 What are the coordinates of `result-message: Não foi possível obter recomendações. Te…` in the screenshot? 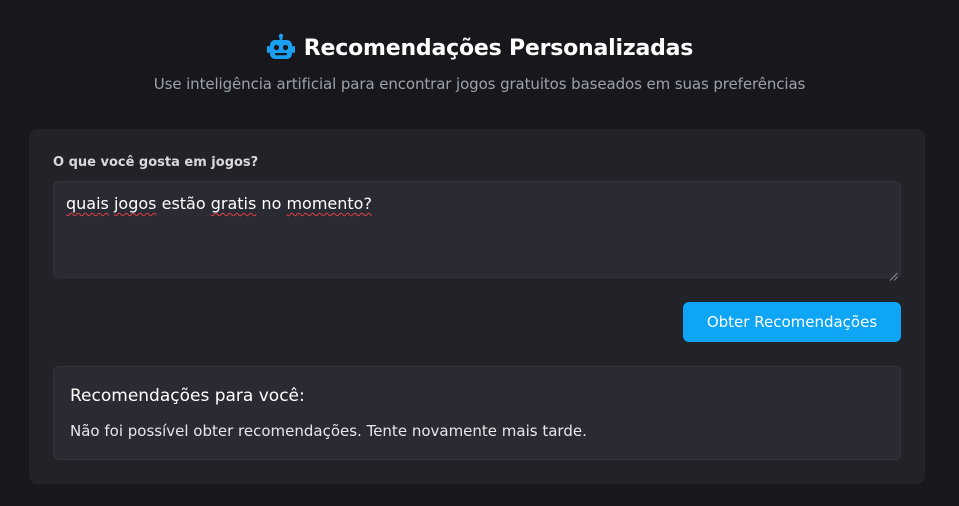 It's located at (328, 431).